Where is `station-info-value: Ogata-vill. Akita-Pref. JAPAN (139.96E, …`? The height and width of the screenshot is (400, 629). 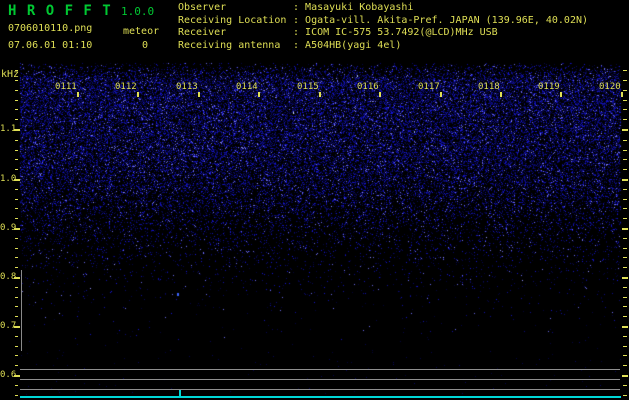
station-info-value: Ogata-vill. Akita-Pref. JAPAN (139.96E, … is located at coordinates (447, 20).